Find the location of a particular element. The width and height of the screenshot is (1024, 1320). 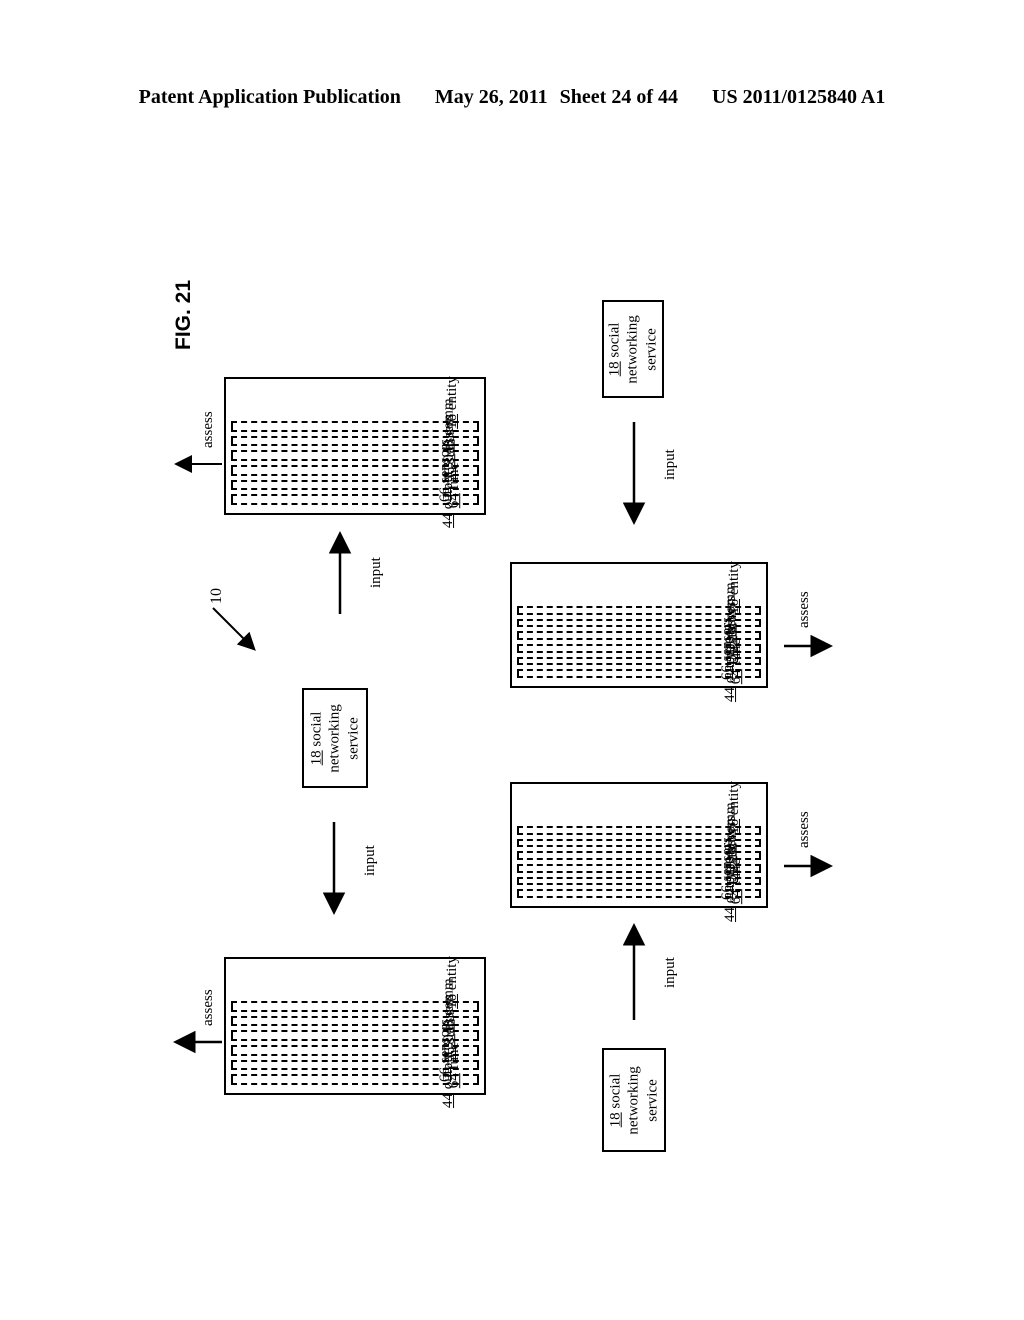

header-patent-number: US 2011/0125840 A1 is located at coordinates (799, 97).